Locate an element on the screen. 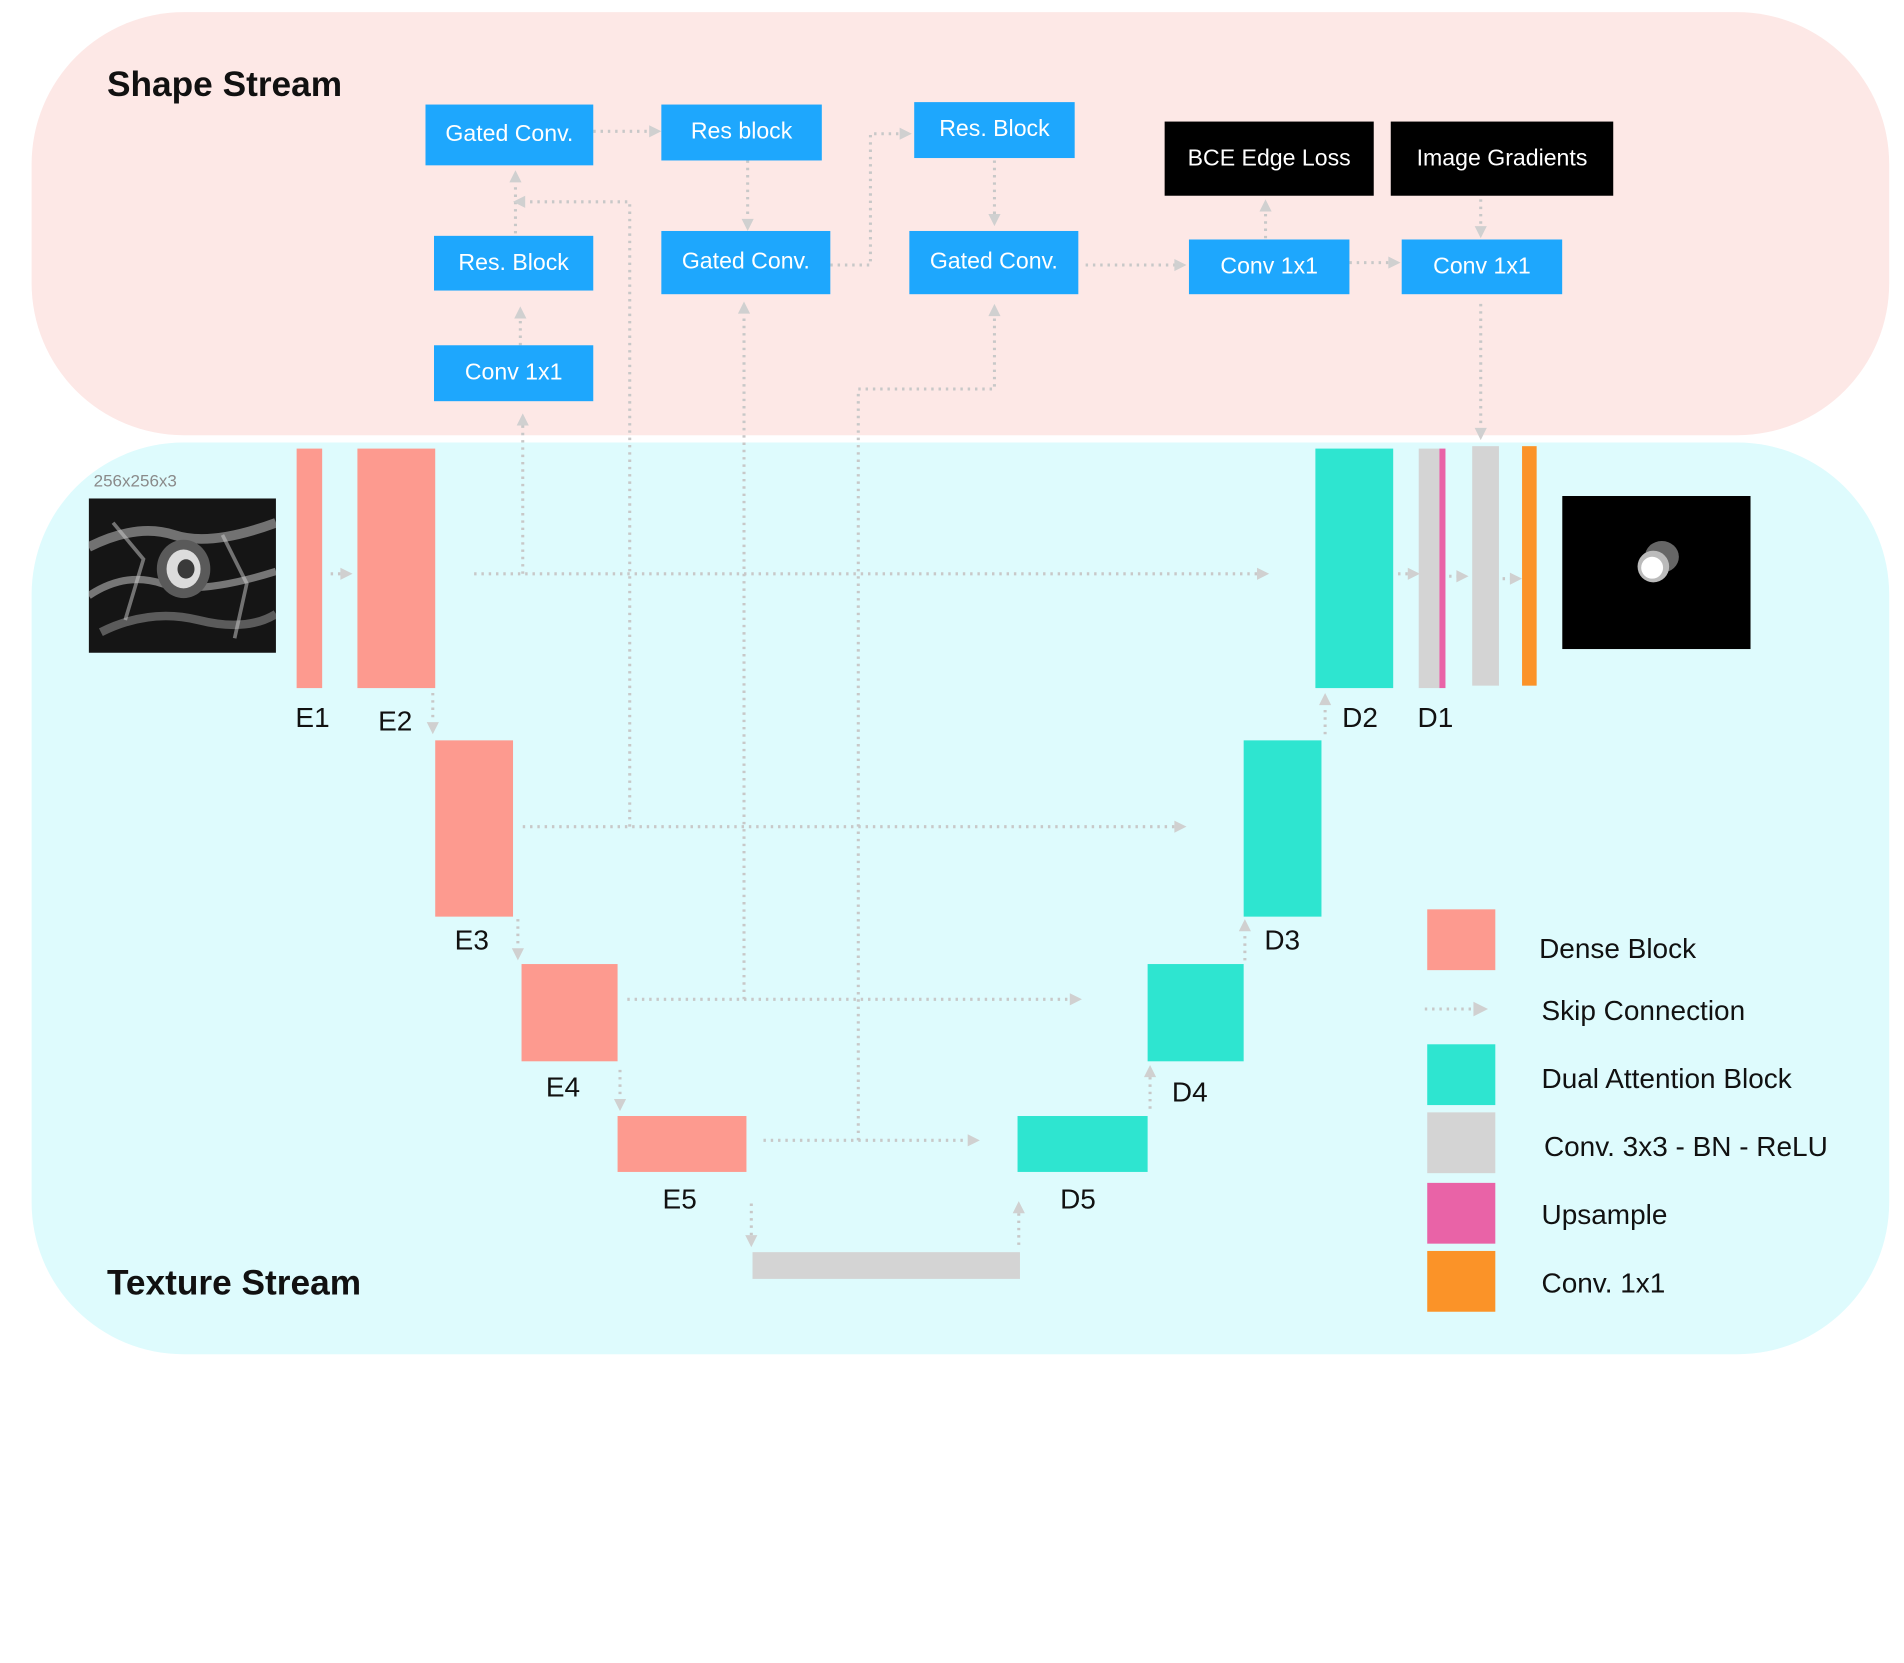 Image resolution: width=1904 pixels, height=1663 pixels. legend-label-conv-bn-relu: Conv. 3x3 - BN - ReLU is located at coordinates (1685, 1146).